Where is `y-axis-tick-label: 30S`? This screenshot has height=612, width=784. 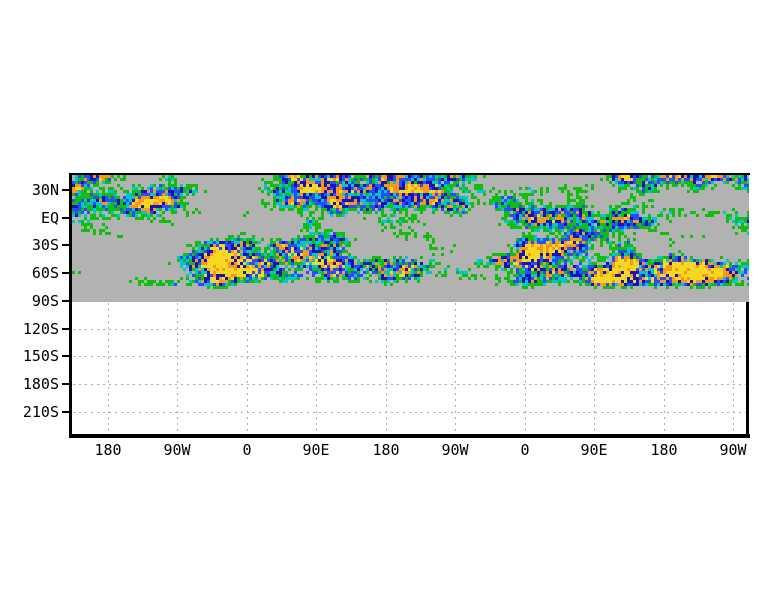
y-axis-tick-label: 30S is located at coordinates (45, 245).